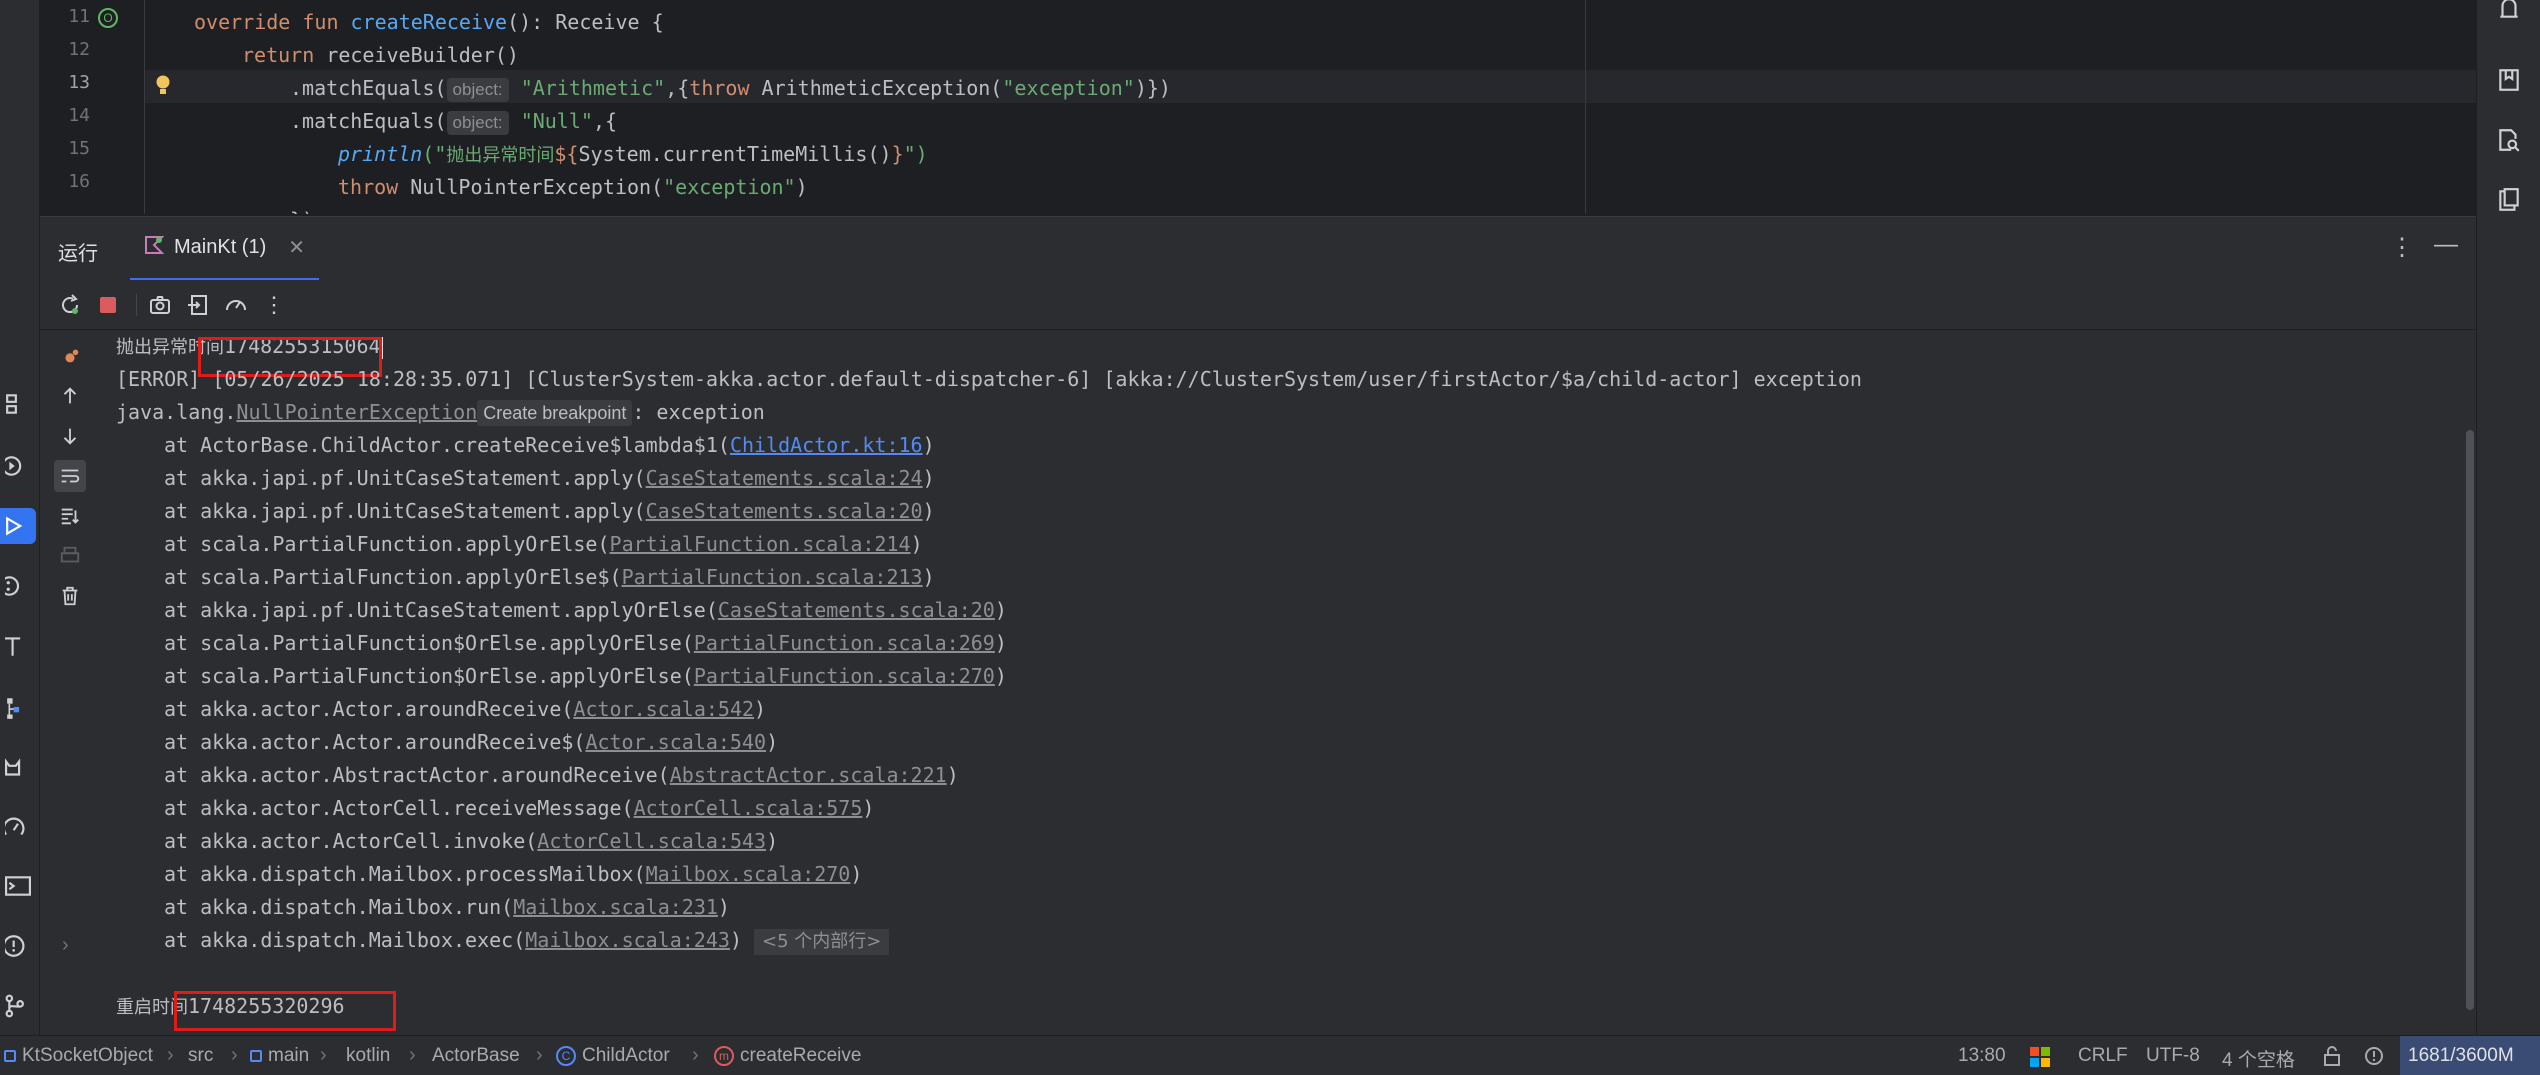 This screenshot has height=1075, width=2540. What do you see at coordinates (784, 478) in the screenshot?
I see `source-link: CaseStatements.scala:24` at bounding box center [784, 478].